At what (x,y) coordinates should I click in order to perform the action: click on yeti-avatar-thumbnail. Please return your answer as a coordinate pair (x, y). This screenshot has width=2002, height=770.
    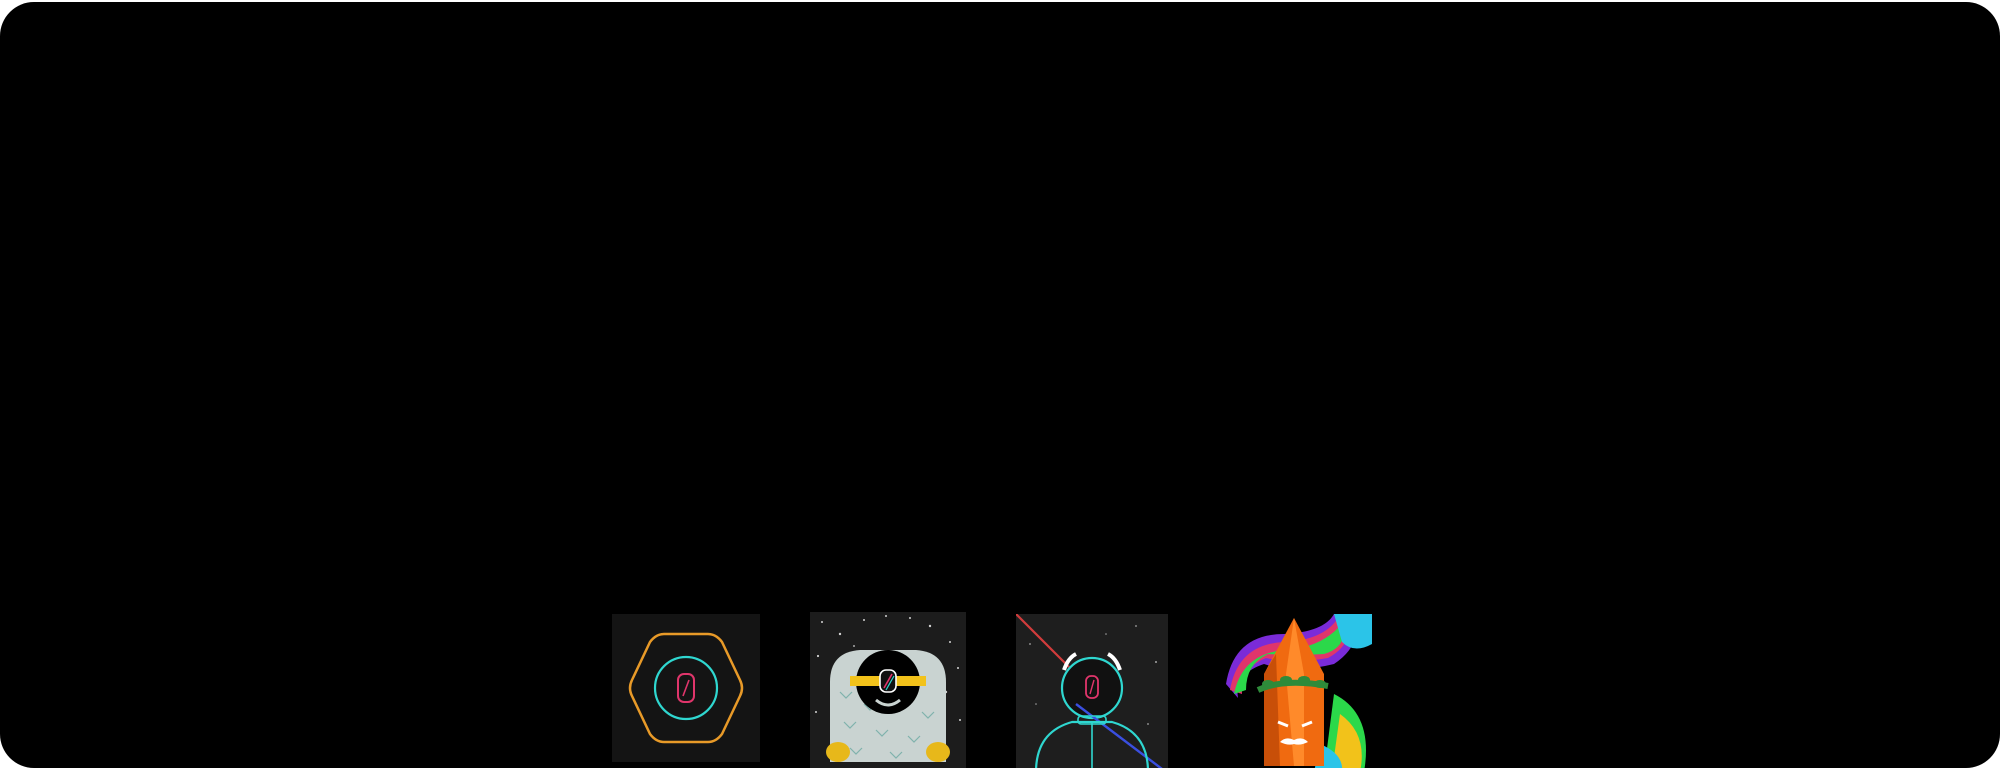
    Looking at the image, I should click on (888, 690).